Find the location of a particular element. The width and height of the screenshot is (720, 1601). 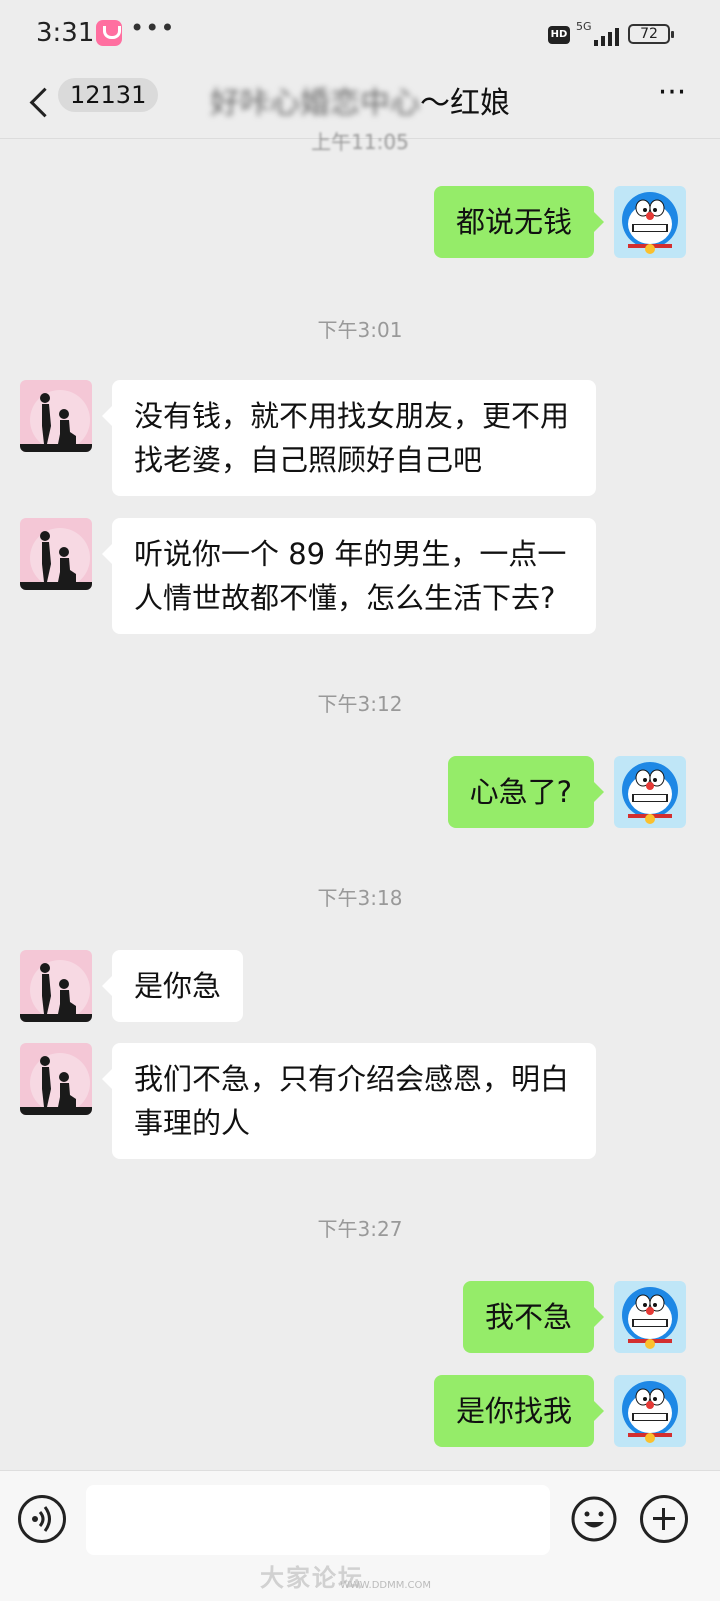

chat-title-suffix: ～红娘 is located at coordinates (465, 103).